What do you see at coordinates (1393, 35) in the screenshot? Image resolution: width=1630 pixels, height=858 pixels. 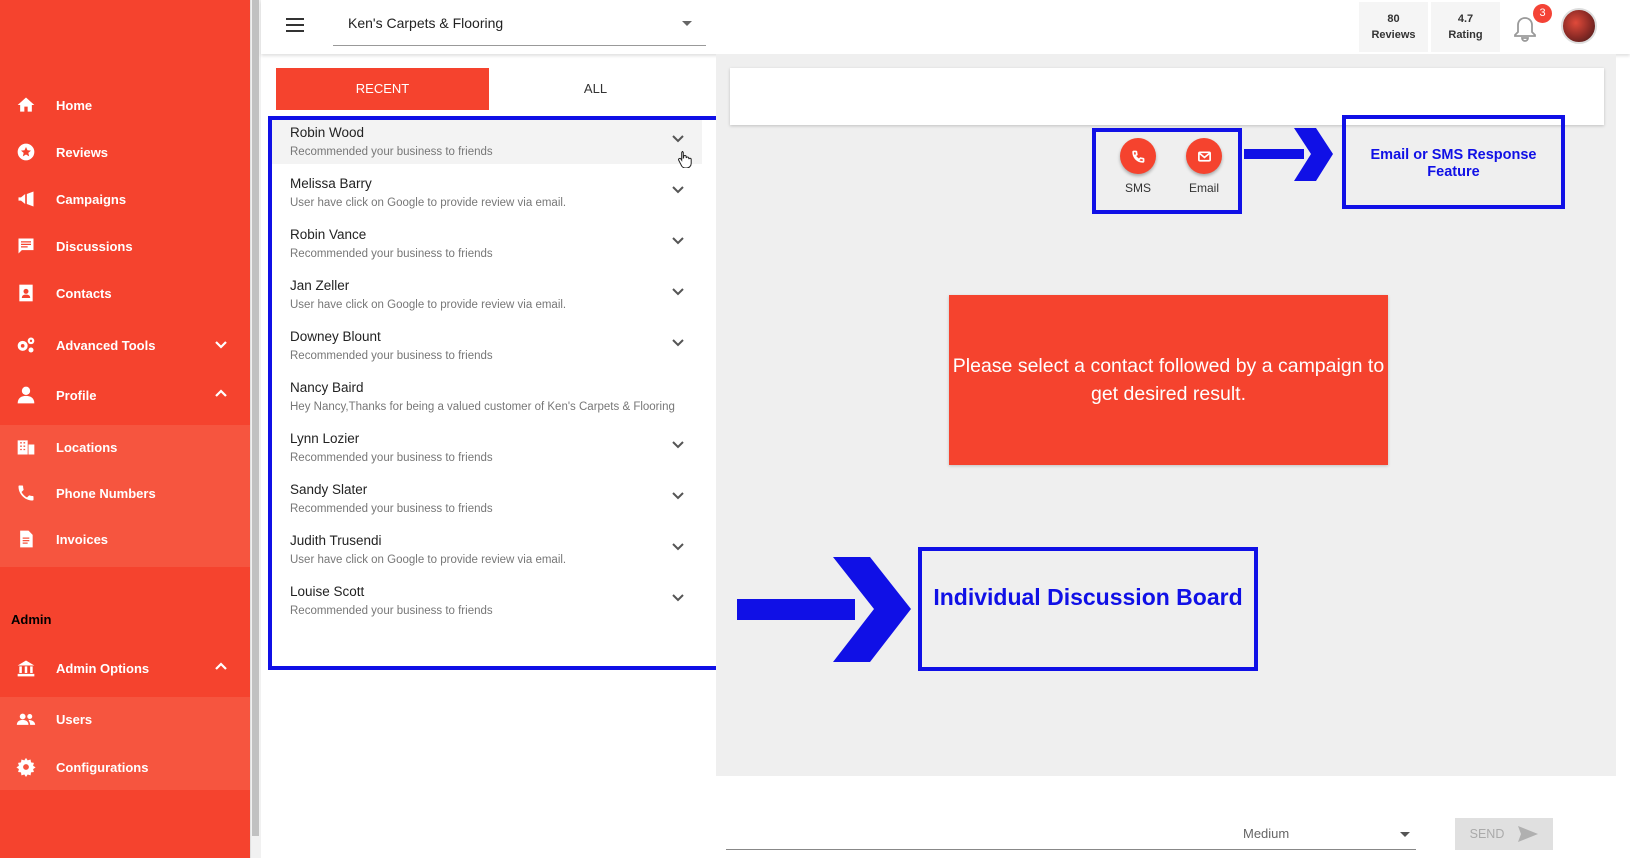 I see `reviews-label: Reviews` at bounding box center [1393, 35].